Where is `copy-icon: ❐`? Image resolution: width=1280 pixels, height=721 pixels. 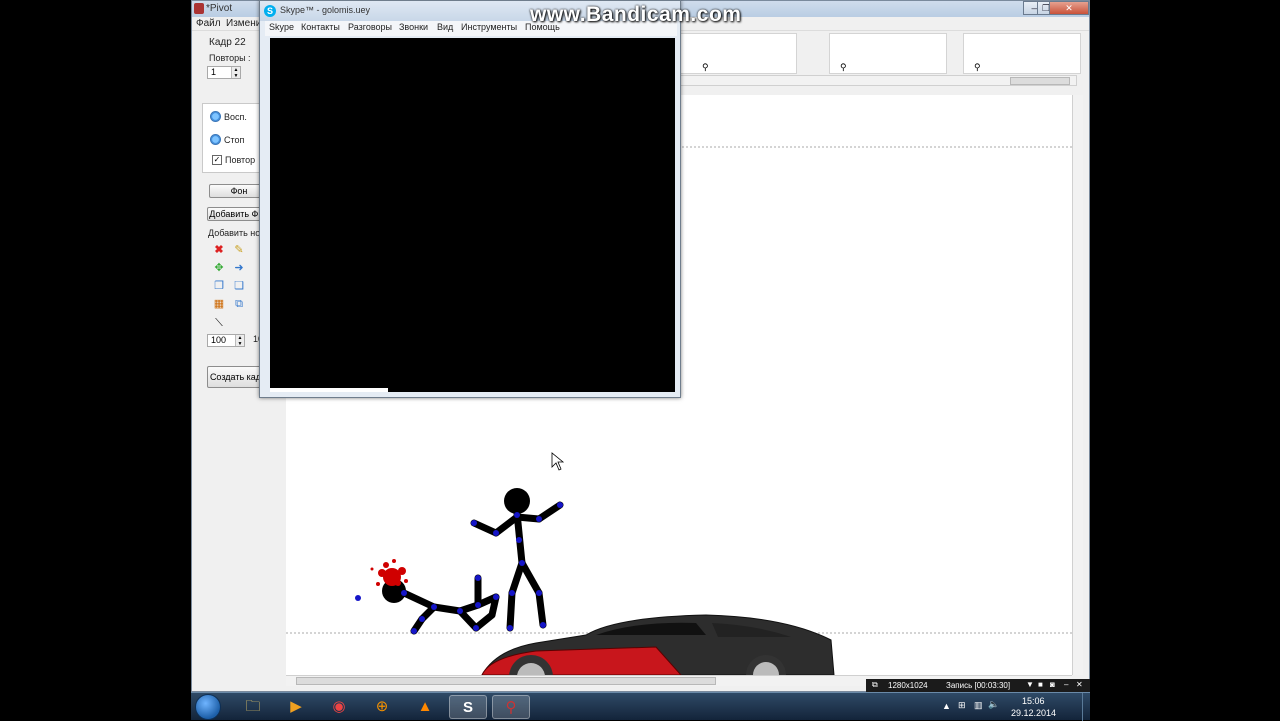
copy-icon: ❐ is located at coordinates (219, 286).